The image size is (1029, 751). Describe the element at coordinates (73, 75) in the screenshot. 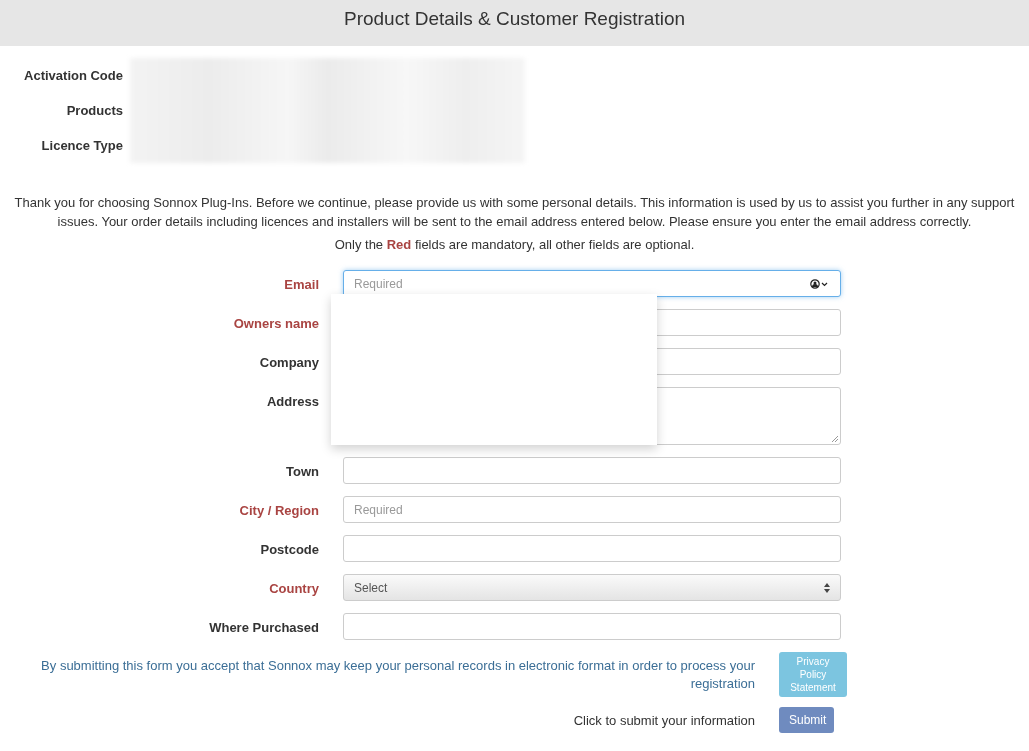

I see `info-label: Activation Code` at that location.